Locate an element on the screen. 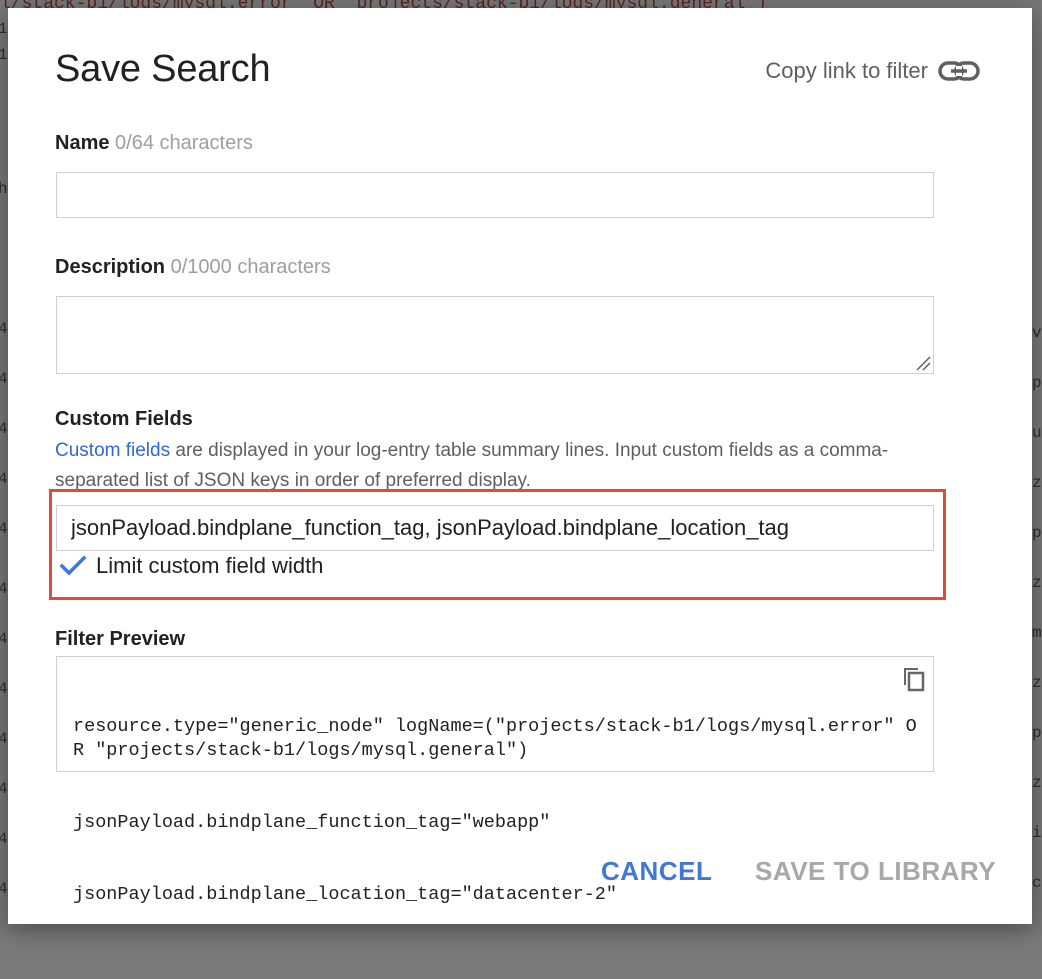 Image resolution: width=1042 pixels, height=979 pixels. link-icon is located at coordinates (959, 71).